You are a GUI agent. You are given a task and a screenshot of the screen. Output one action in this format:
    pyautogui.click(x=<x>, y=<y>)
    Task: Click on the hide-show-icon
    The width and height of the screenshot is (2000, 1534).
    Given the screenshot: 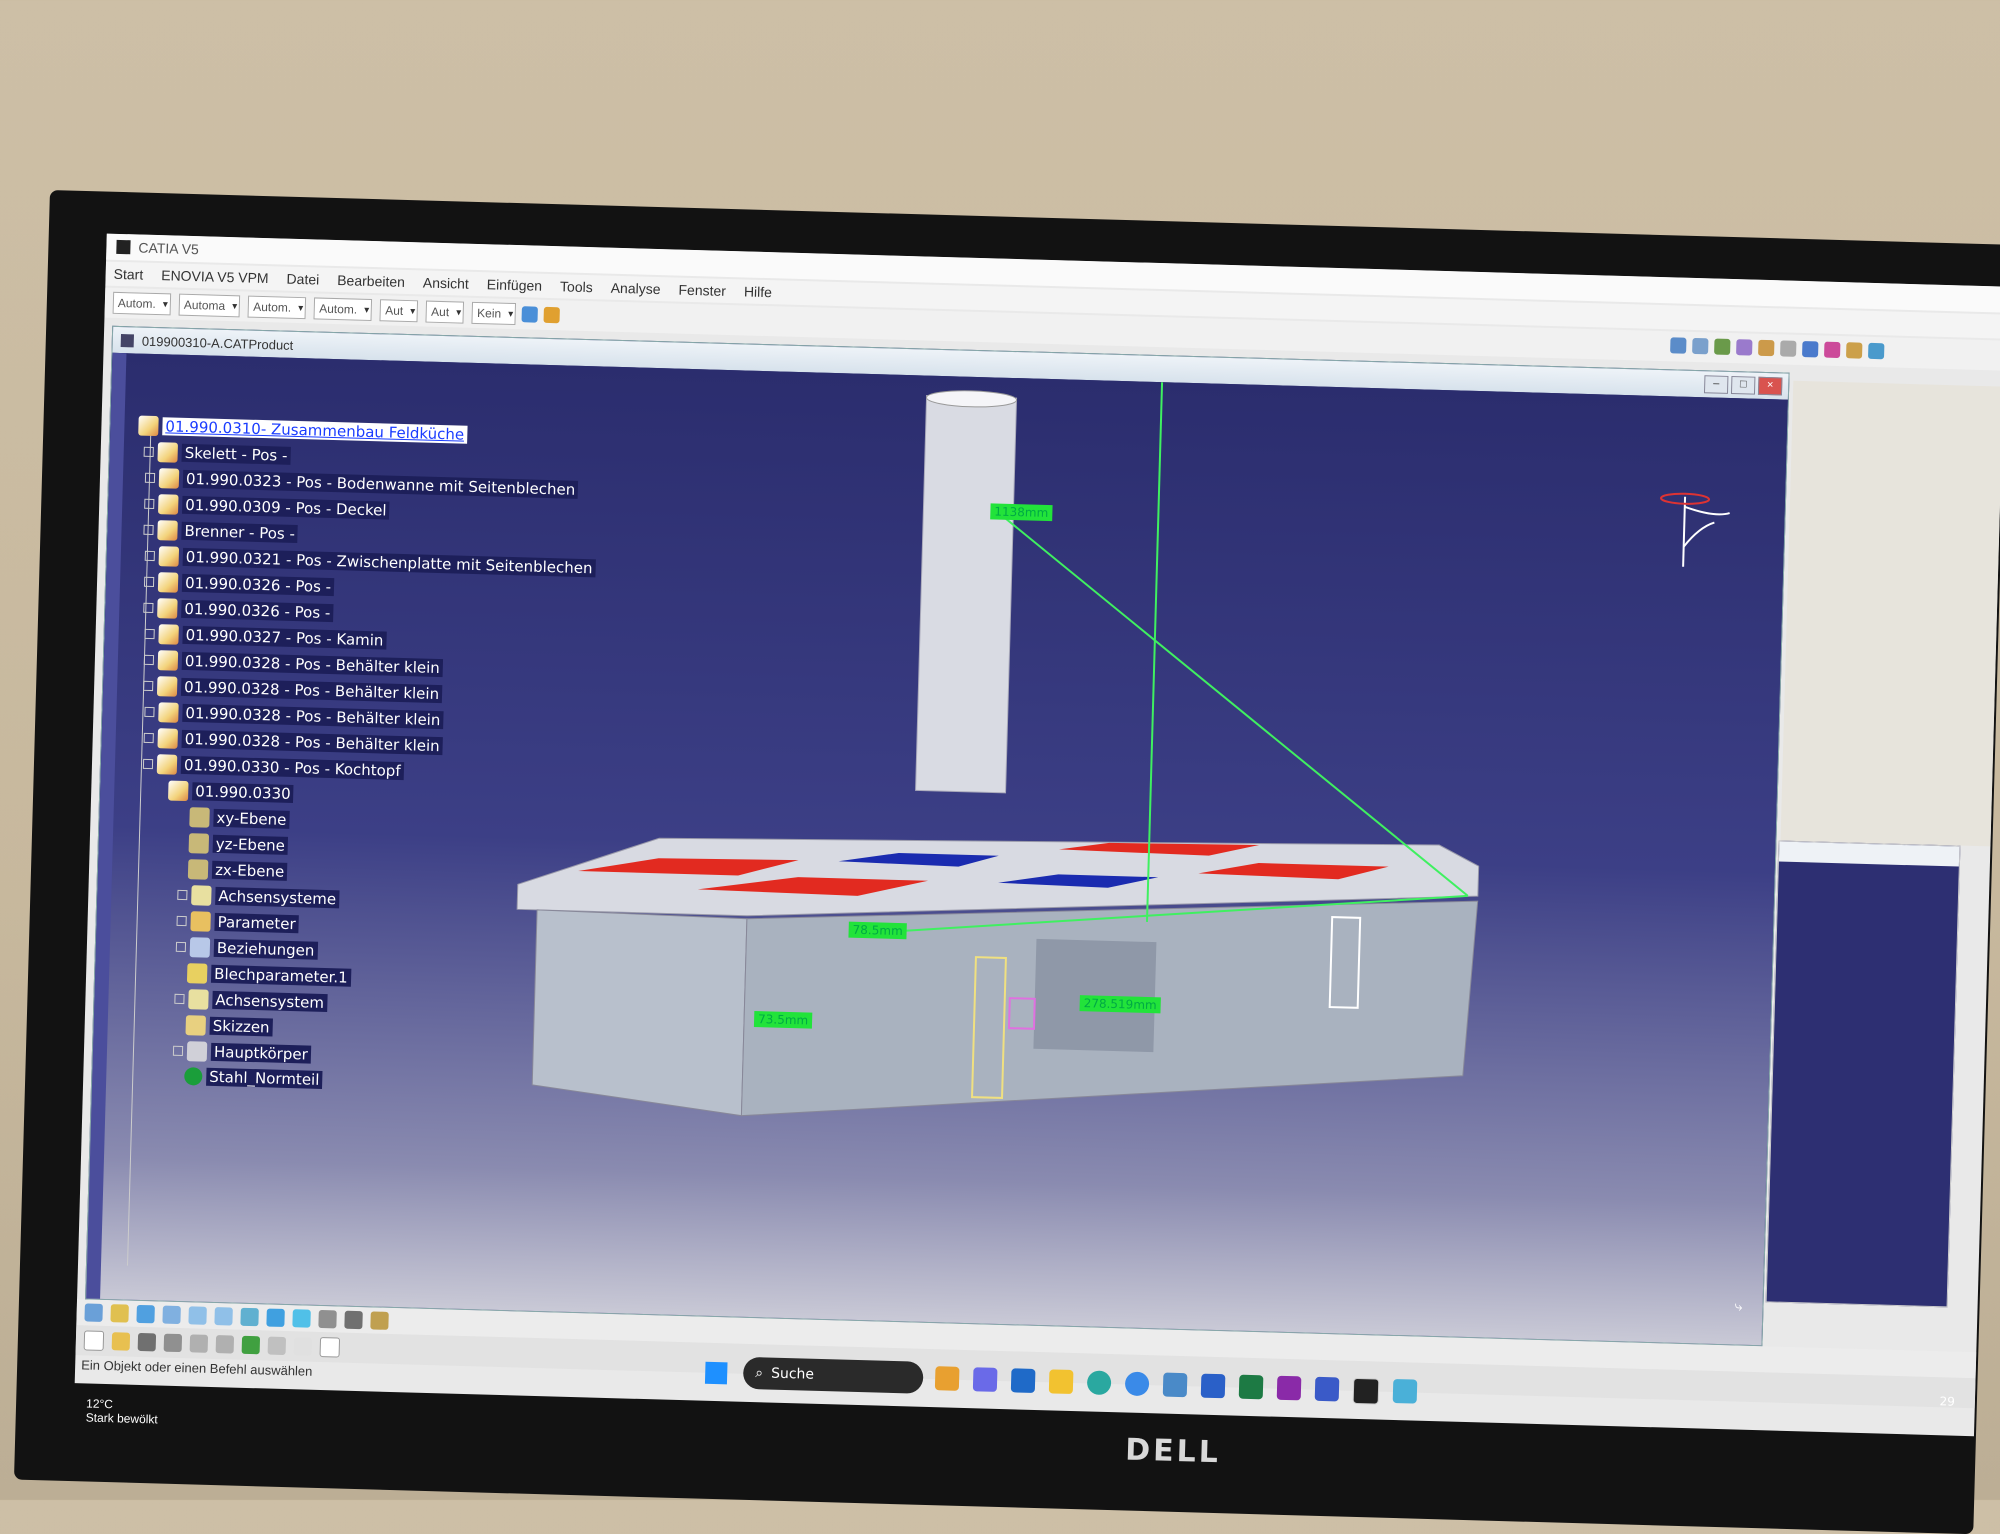 What is the action you would take?
    pyautogui.click(x=327, y=1319)
    